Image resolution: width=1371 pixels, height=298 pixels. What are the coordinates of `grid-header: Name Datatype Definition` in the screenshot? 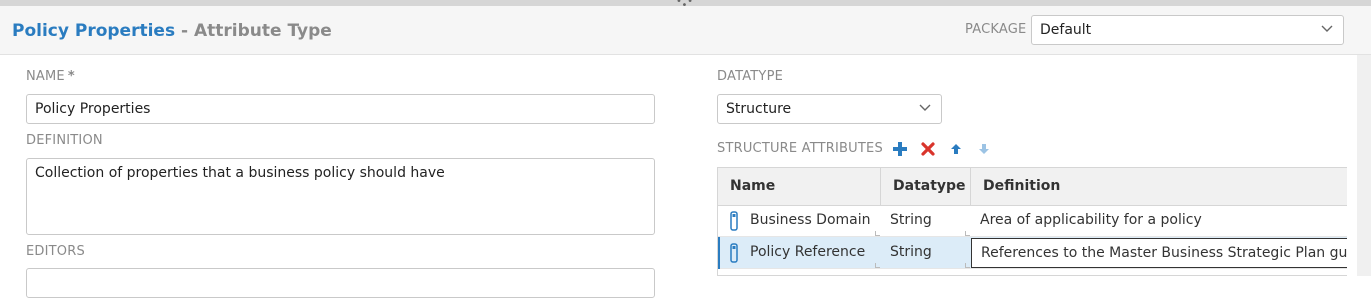 It's located at (1032, 187).